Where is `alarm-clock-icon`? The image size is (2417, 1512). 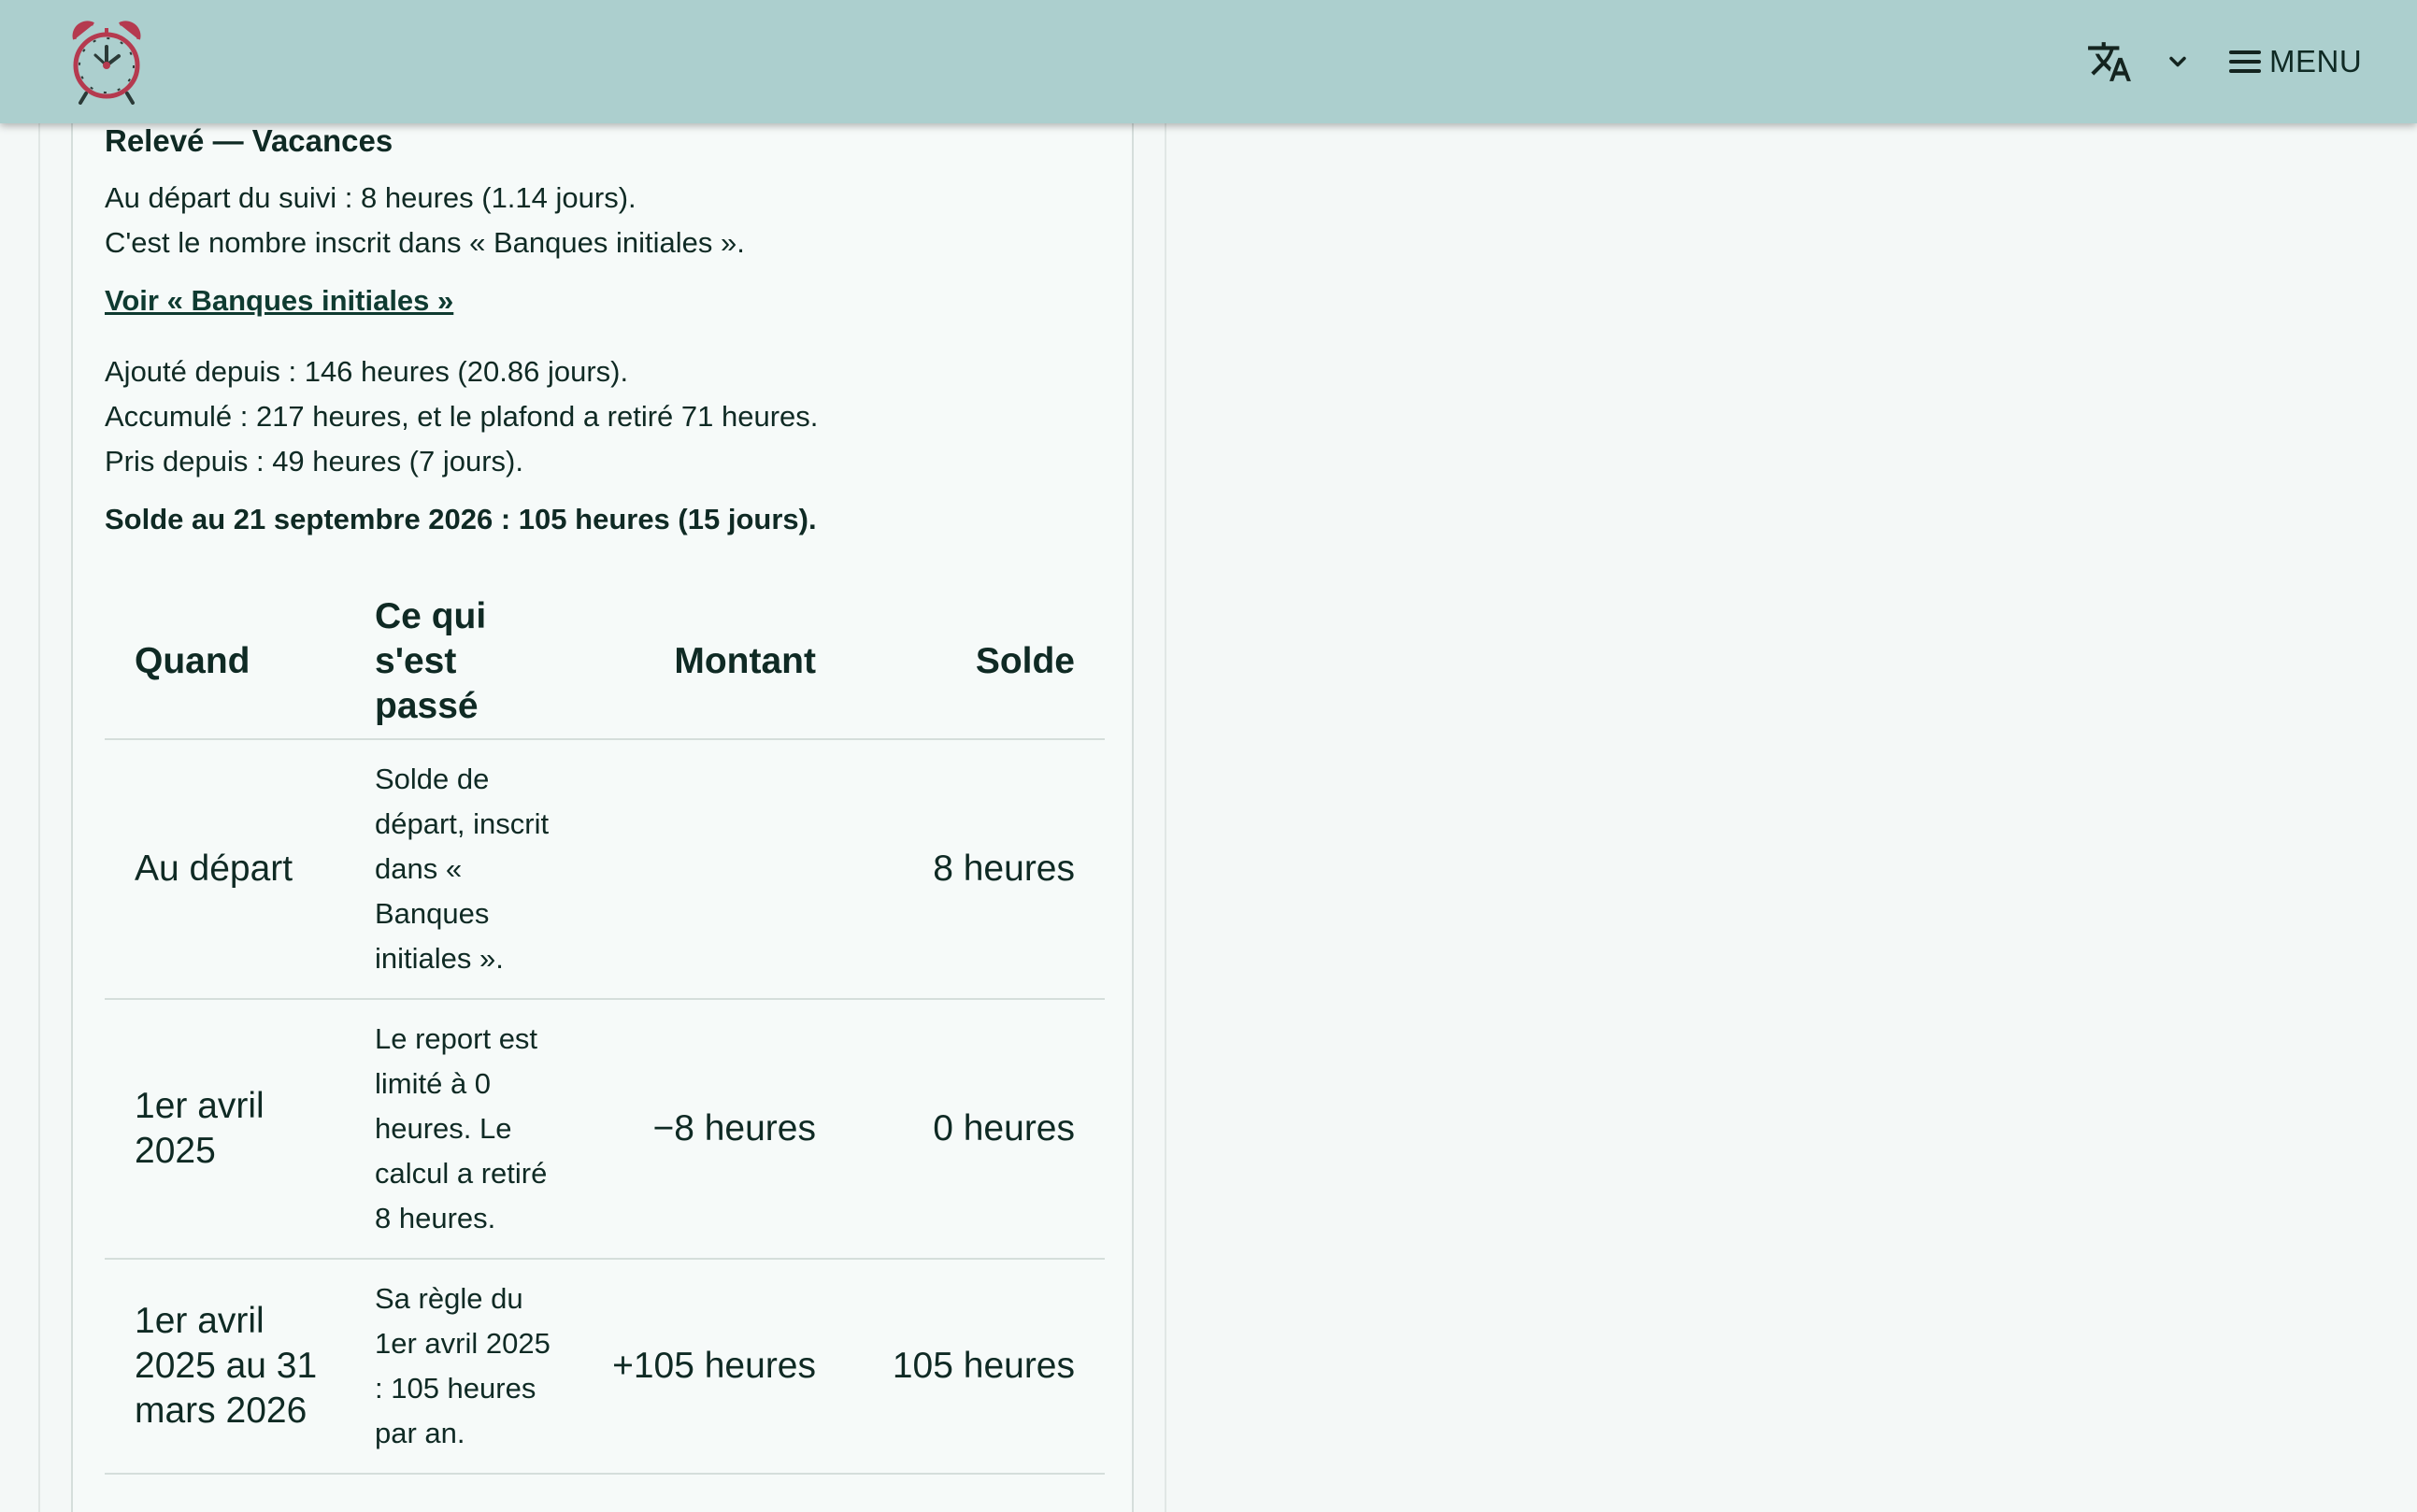 alarm-clock-icon is located at coordinates (107, 63).